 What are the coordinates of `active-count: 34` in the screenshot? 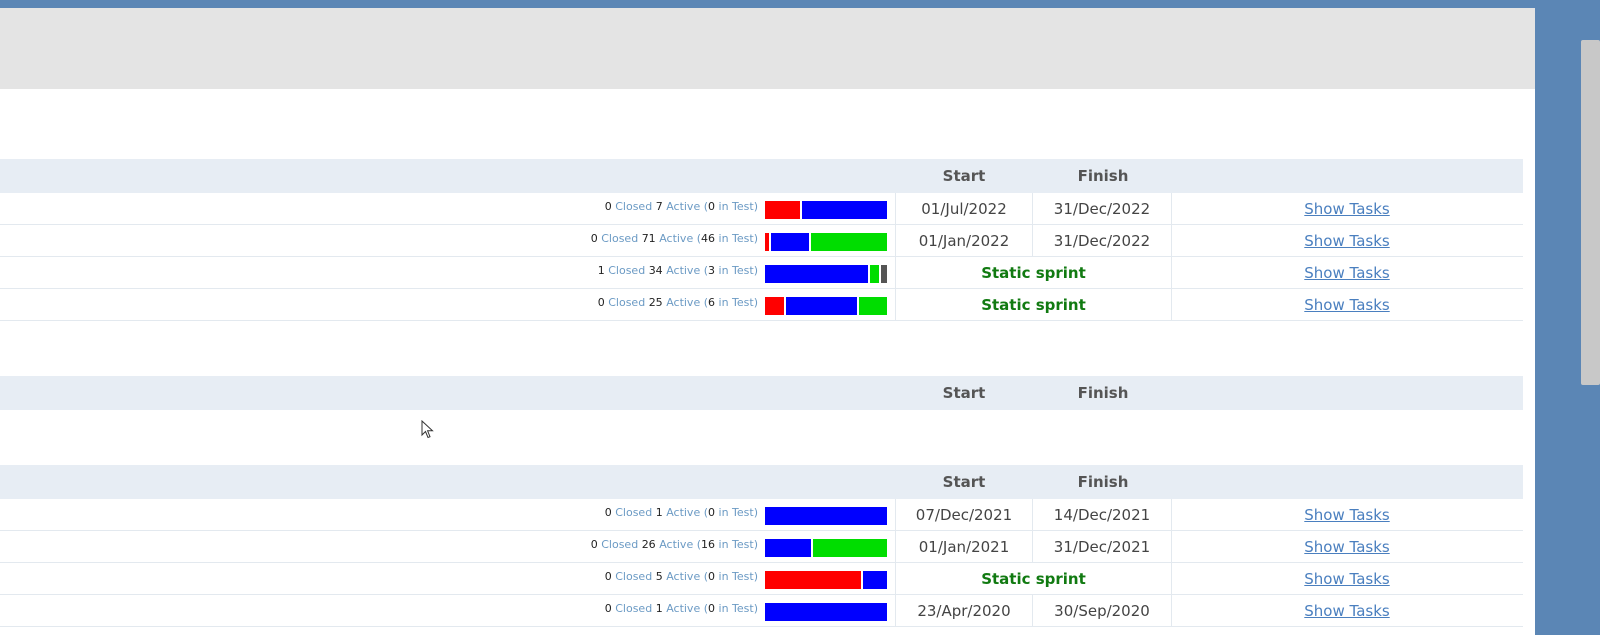 It's located at (655, 270).